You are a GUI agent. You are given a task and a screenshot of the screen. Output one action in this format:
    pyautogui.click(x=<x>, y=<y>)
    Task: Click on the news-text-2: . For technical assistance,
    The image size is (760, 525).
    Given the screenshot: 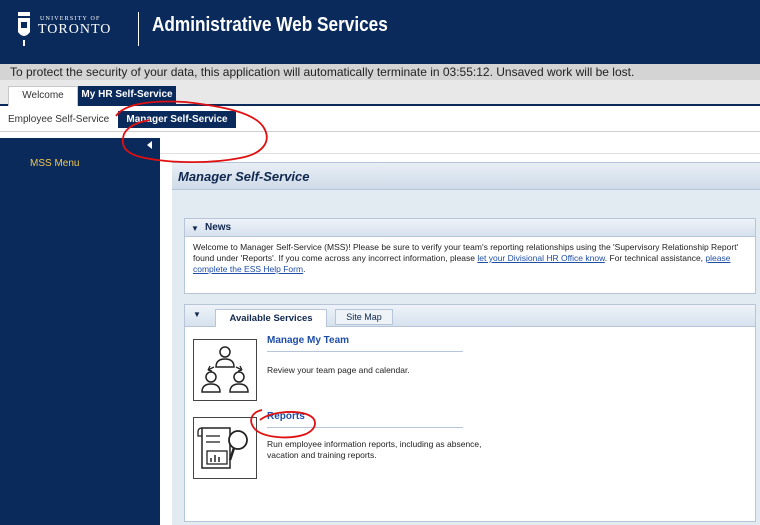 What is the action you would take?
    pyautogui.click(x=655, y=258)
    